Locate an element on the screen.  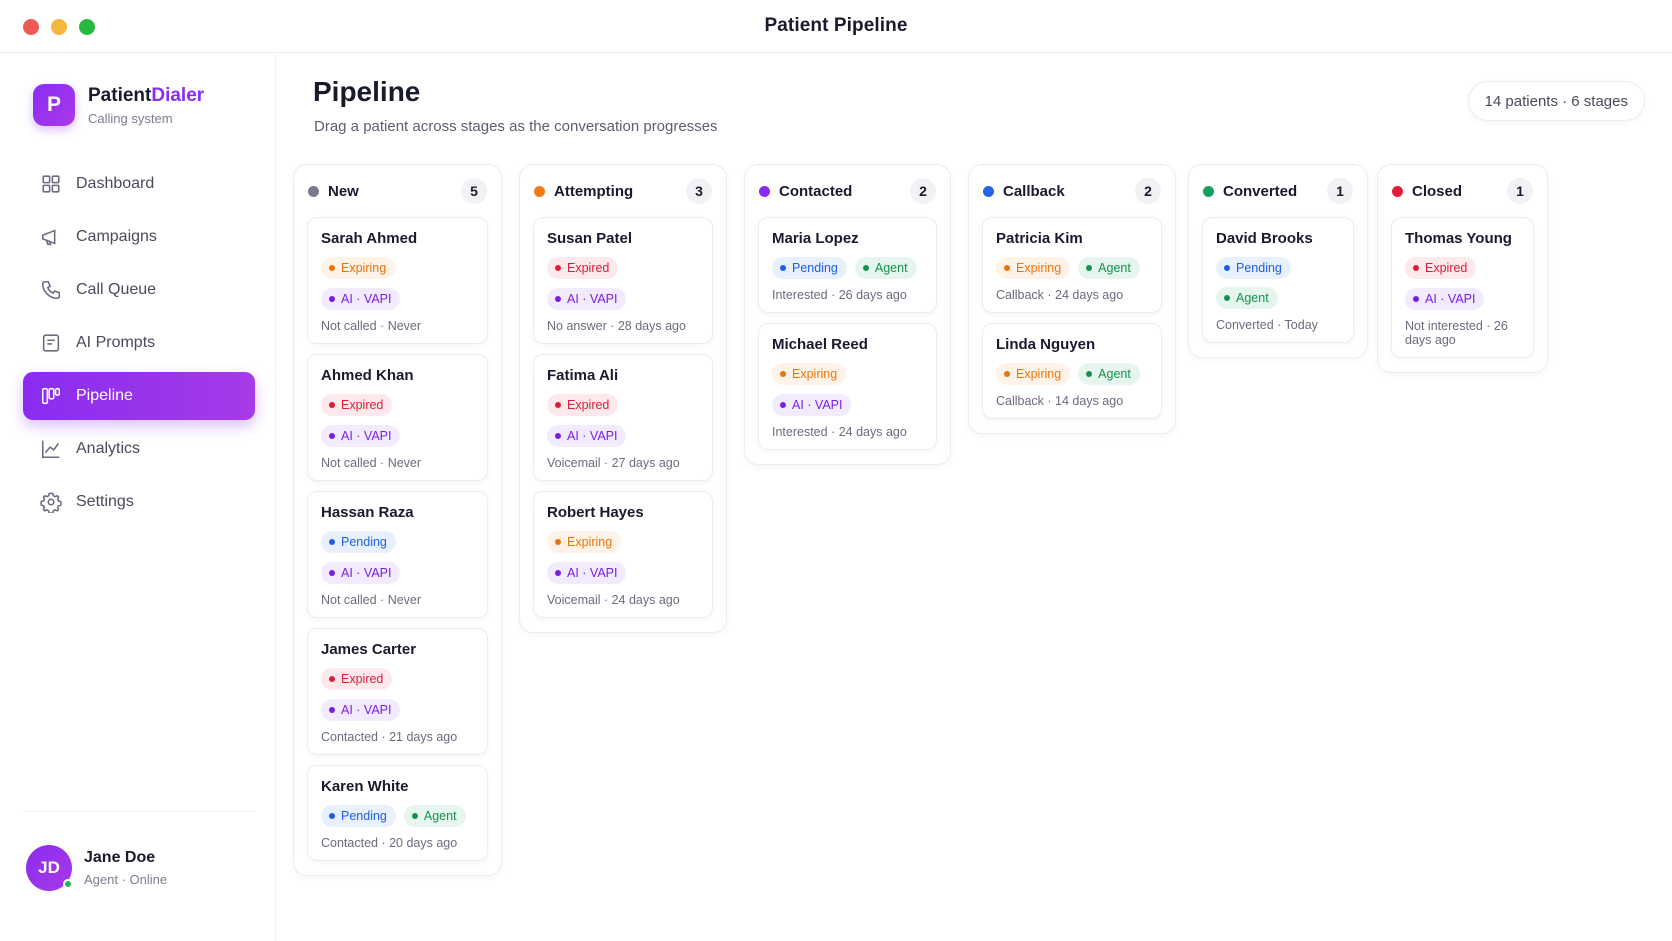
patient-name: James Carter is located at coordinates (369, 649).